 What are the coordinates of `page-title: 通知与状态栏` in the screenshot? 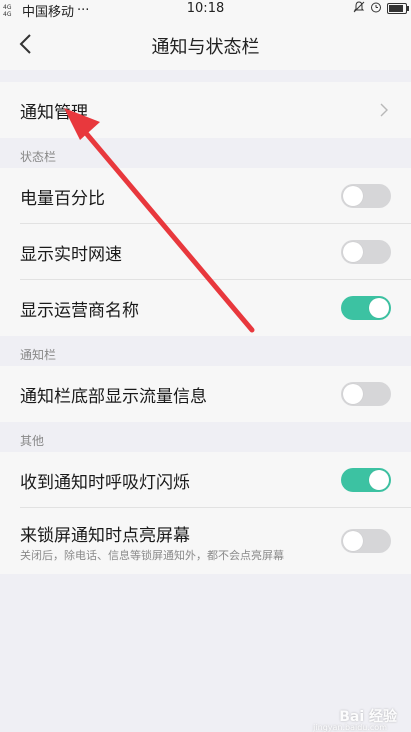 It's located at (205, 47).